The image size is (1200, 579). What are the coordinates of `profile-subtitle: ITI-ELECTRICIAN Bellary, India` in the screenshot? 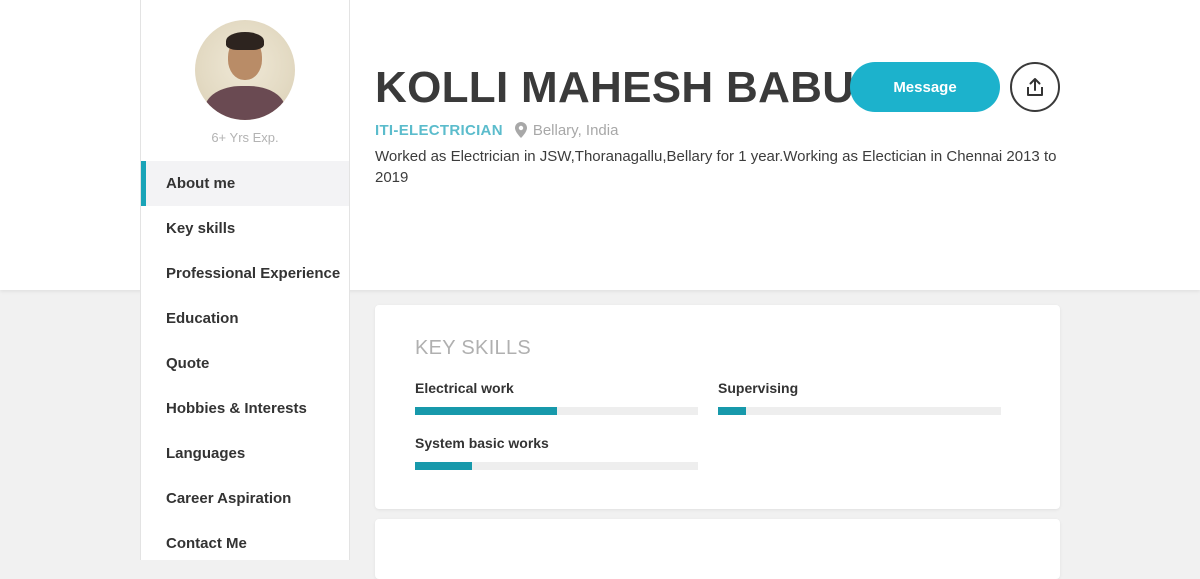 It's located at (496, 130).